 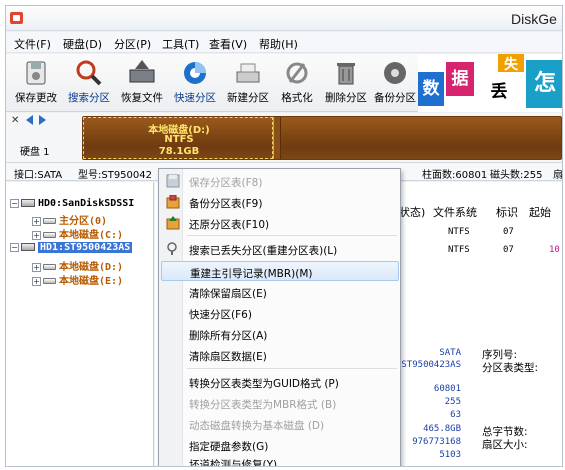 I want to click on partition-fs: NTFS, so click(x=179, y=139).